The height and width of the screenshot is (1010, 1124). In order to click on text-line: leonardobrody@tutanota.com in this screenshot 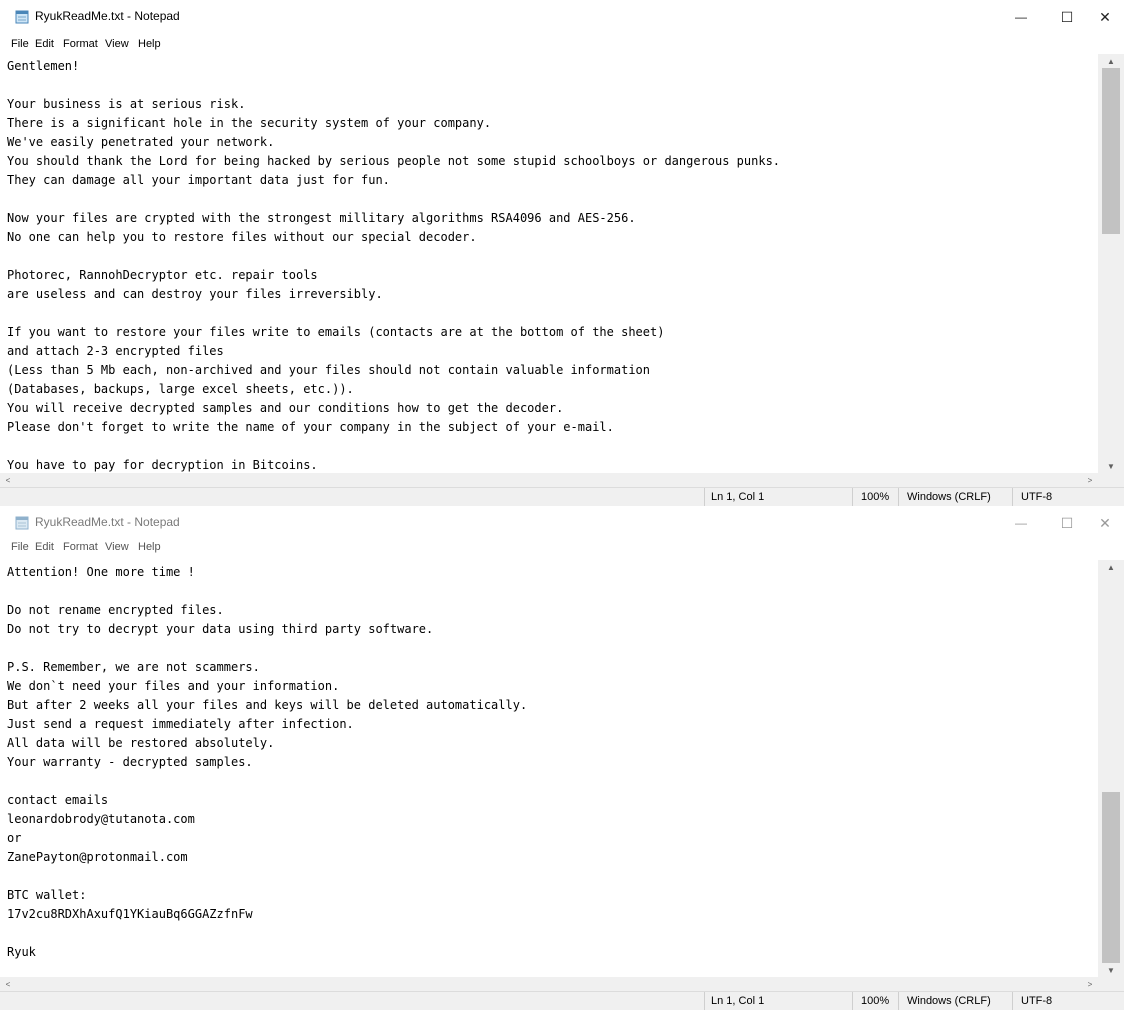, I will do `click(101, 819)`.